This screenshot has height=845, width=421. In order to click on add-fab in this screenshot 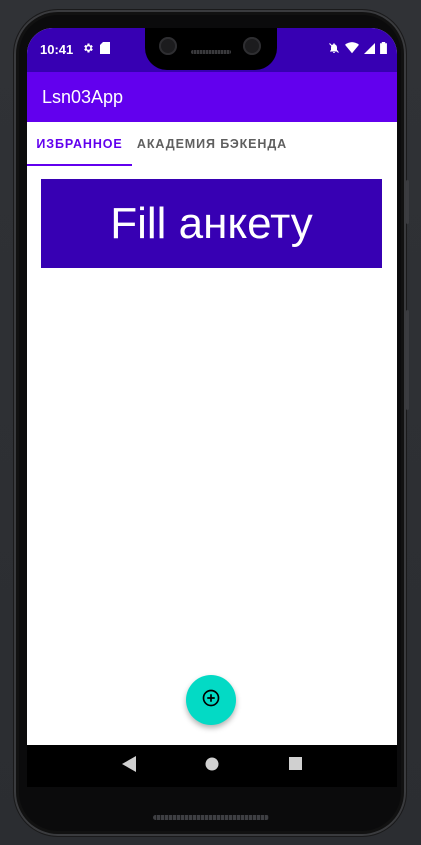, I will do `click(211, 700)`.